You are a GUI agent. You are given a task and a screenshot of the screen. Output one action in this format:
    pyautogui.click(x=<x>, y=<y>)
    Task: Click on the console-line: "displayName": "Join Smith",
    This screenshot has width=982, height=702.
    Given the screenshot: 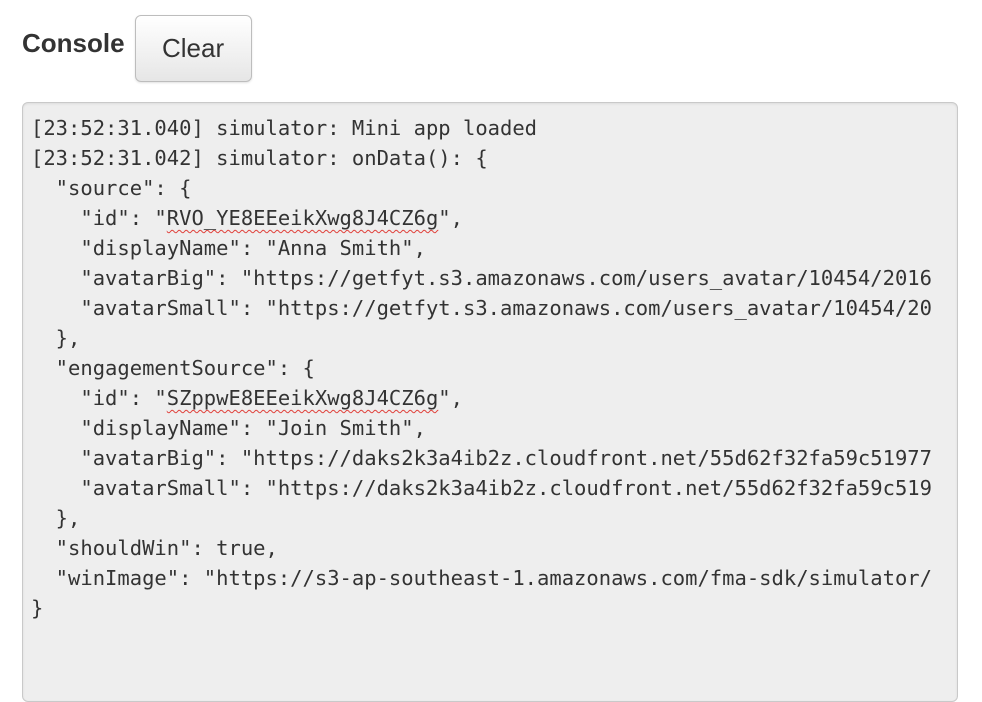 What is the action you would take?
    pyautogui.click(x=228, y=428)
    